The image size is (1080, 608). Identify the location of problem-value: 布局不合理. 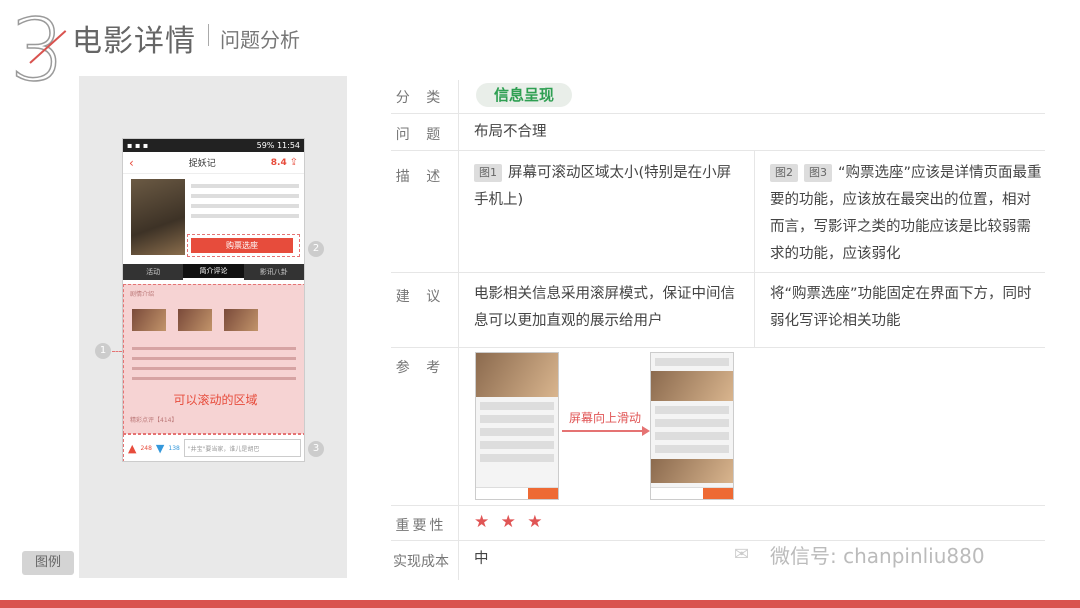
(510, 132).